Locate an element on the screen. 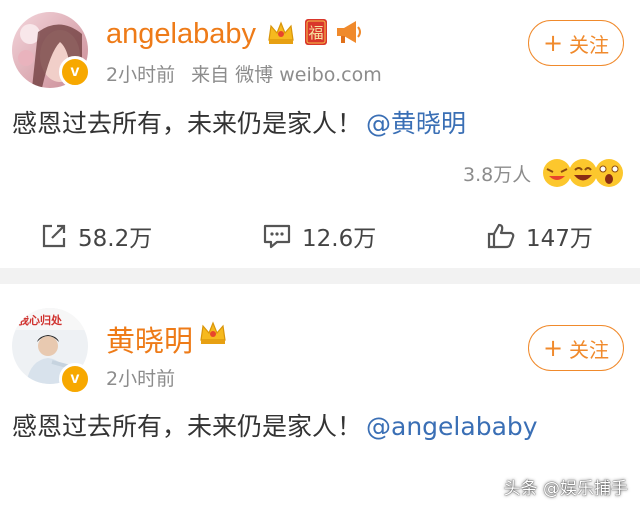 This screenshot has height=513, width=640. emoji-reactions-icon is located at coordinates (583, 173).